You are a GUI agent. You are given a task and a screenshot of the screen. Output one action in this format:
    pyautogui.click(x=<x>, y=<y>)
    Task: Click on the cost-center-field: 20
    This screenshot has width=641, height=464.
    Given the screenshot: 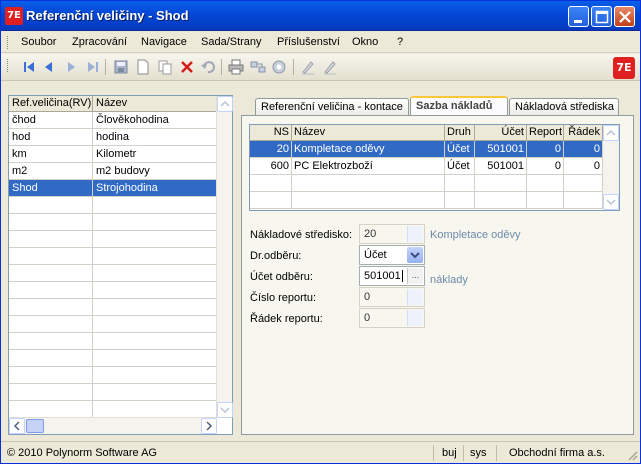 What is the action you would take?
    pyautogui.click(x=392, y=234)
    